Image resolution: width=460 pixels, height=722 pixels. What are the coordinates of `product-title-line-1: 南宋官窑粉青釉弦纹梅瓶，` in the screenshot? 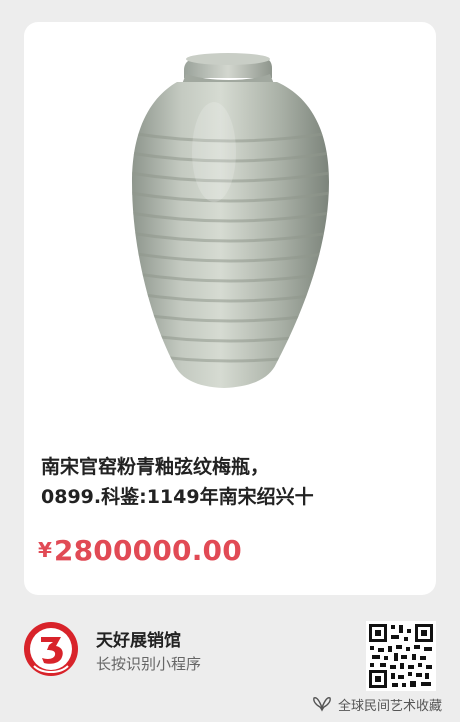 It's located at (155, 467).